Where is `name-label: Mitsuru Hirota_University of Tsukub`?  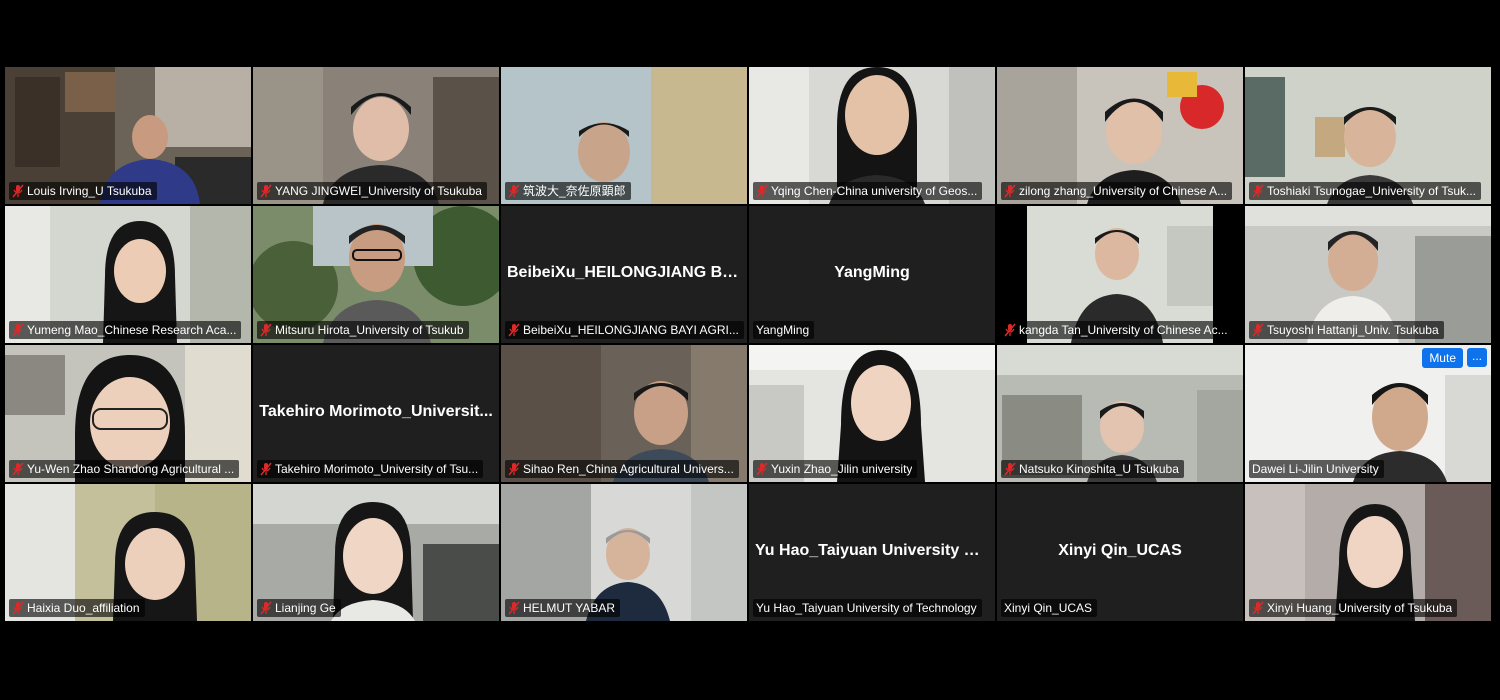 name-label: Mitsuru Hirota_University of Tsukub is located at coordinates (363, 330).